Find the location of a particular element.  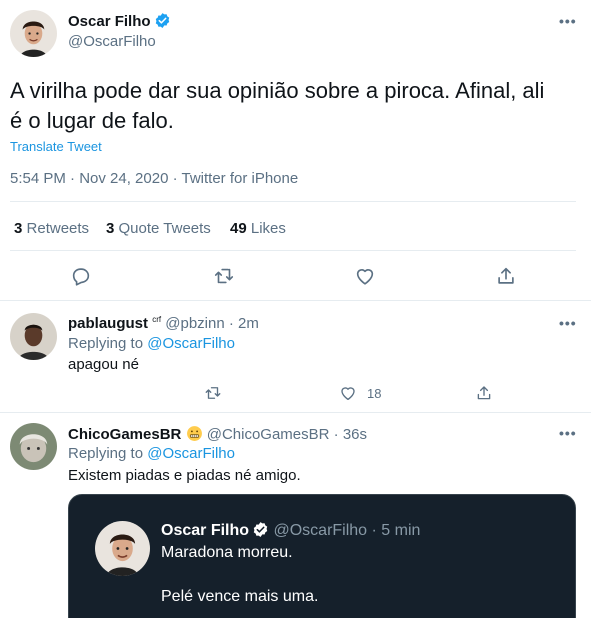

reply-text: Existem piadas e piadas né amigo. is located at coordinates (184, 475).